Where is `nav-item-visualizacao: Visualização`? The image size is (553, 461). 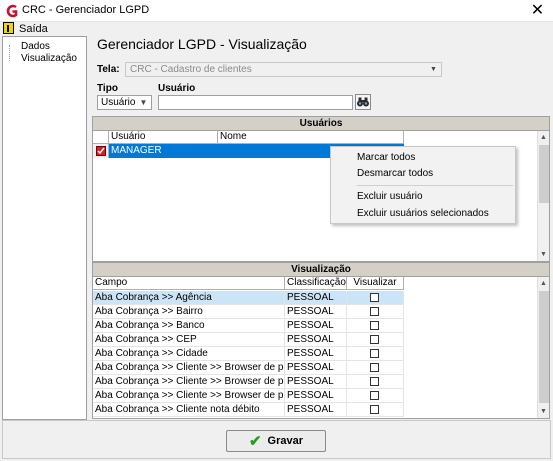
nav-item-visualizacao: Visualização is located at coordinates (49, 58).